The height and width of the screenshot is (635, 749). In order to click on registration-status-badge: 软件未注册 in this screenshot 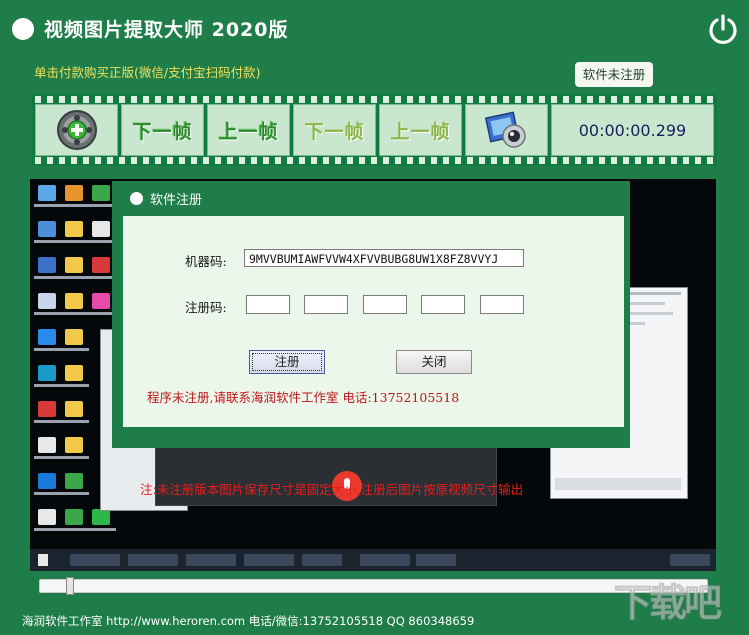, I will do `click(614, 74)`.